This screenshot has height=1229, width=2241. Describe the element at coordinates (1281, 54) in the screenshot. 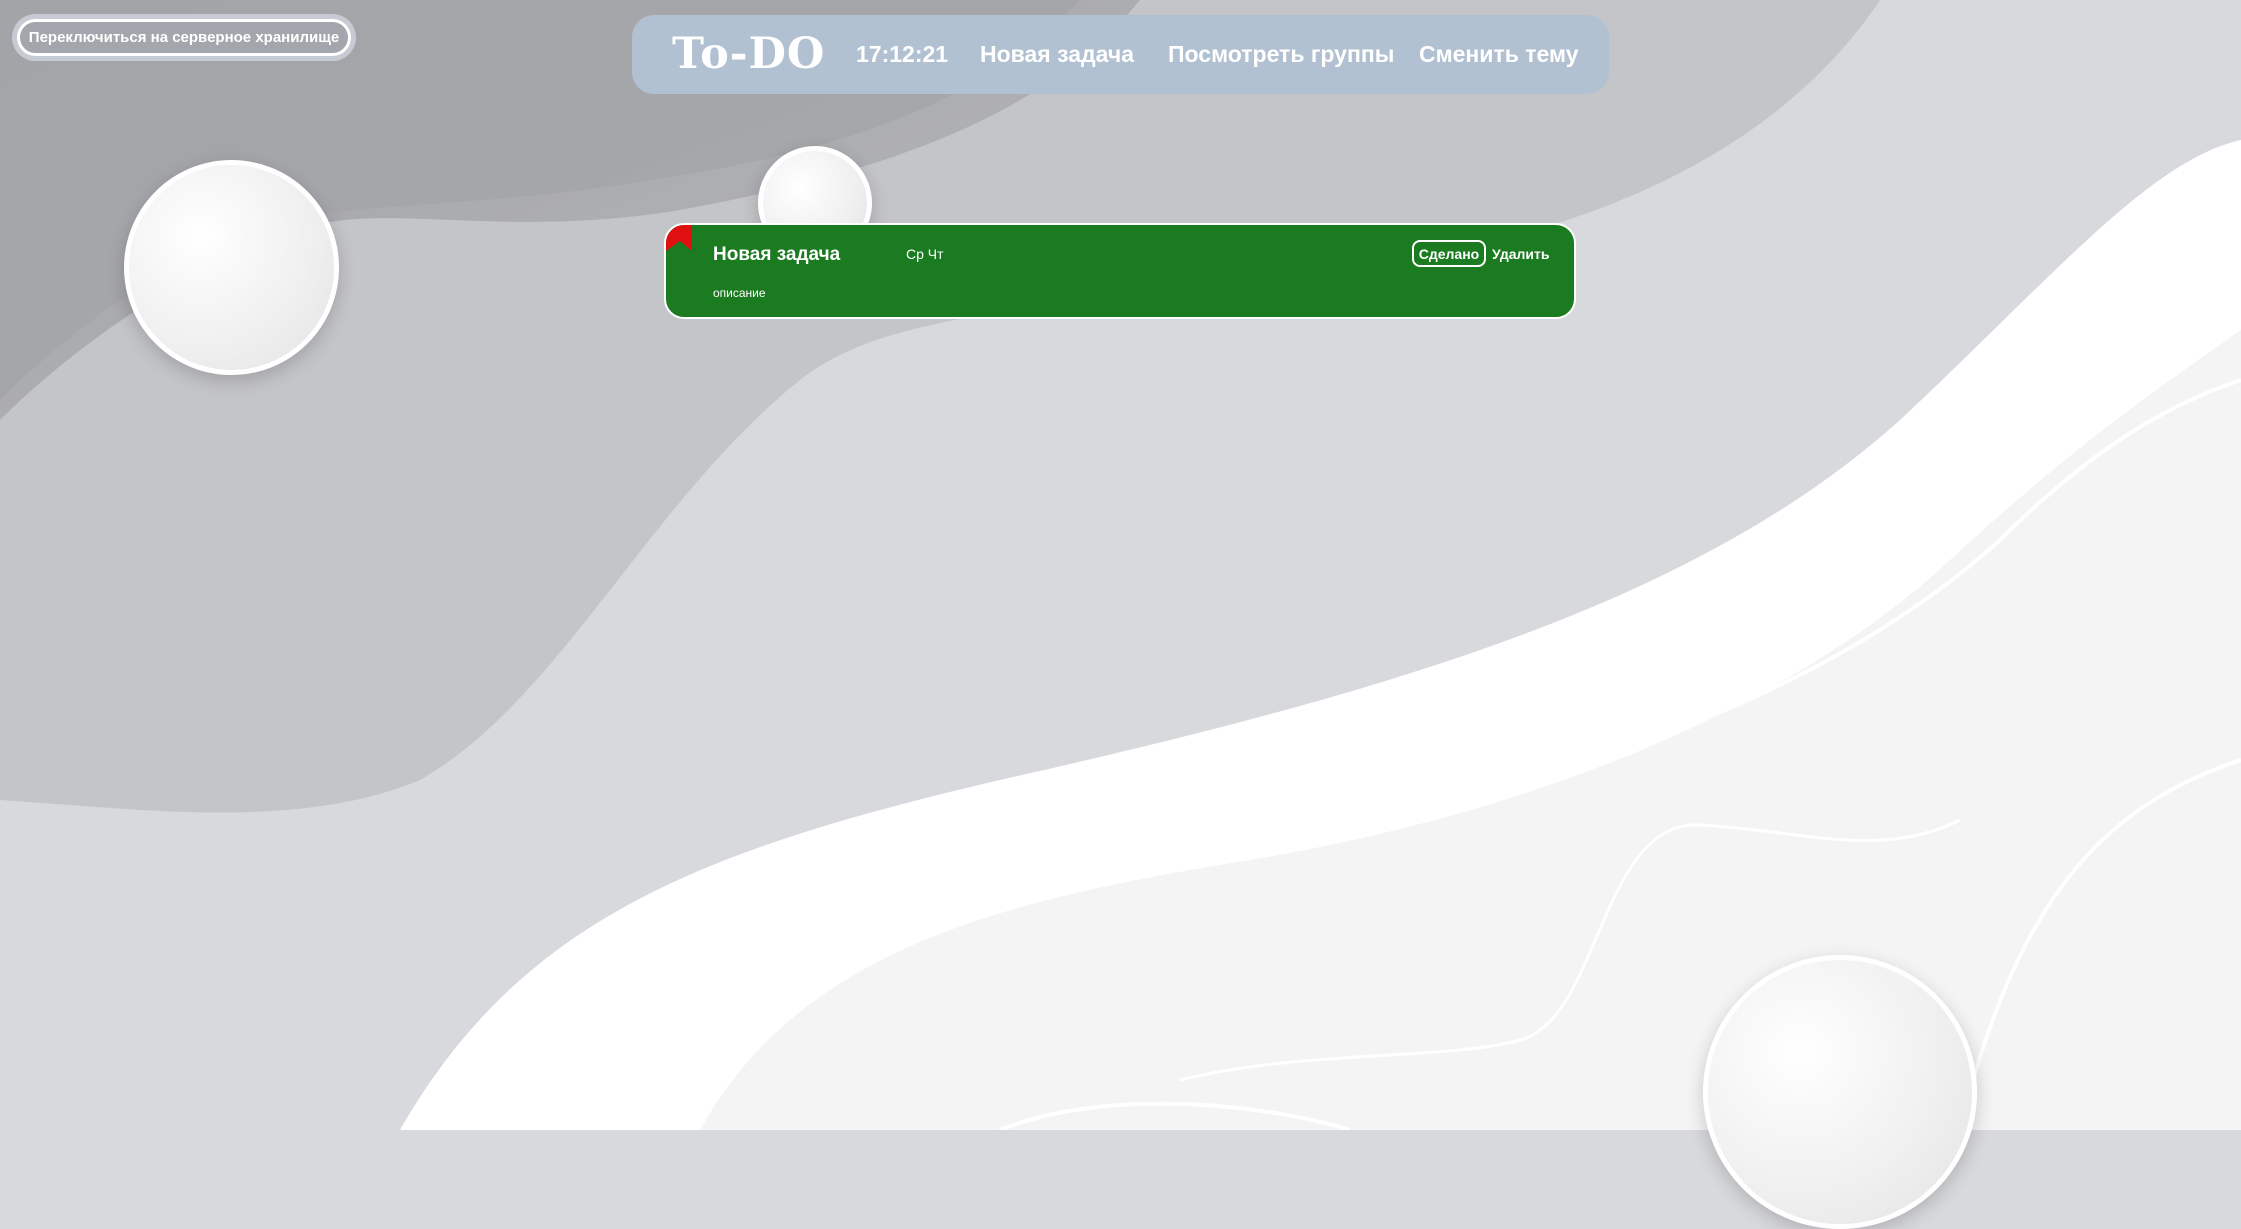

I see `view-groups-link: Посмотреть группы` at that location.